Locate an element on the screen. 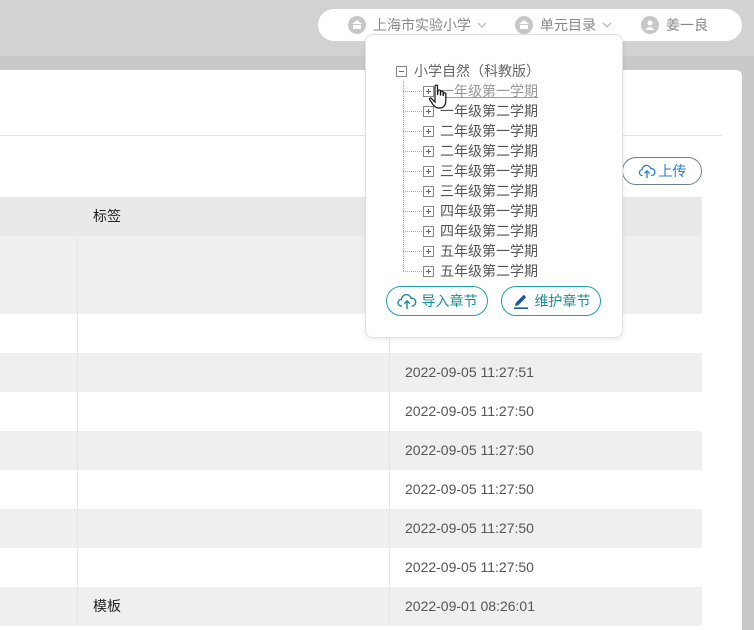  upload-label: 上传 is located at coordinates (672, 171).